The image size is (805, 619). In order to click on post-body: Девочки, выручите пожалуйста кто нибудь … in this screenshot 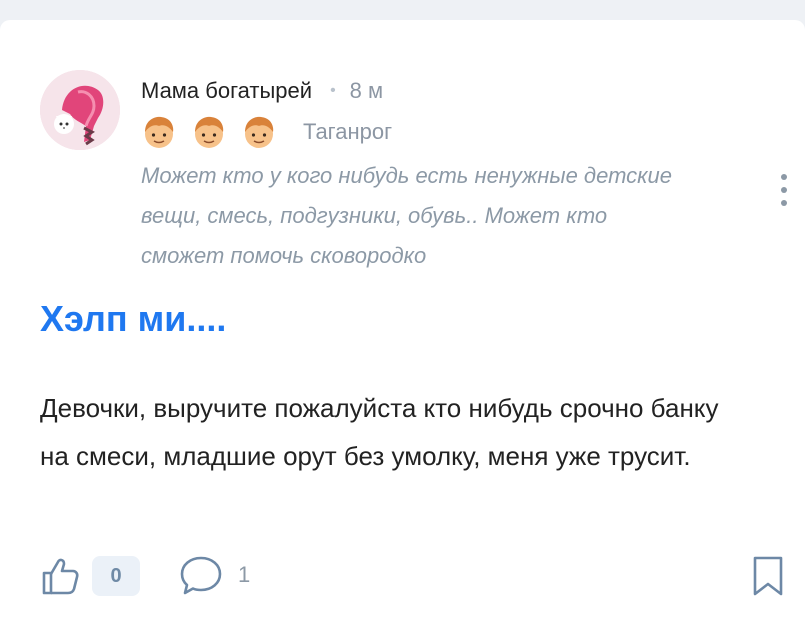, I will do `click(379, 432)`.